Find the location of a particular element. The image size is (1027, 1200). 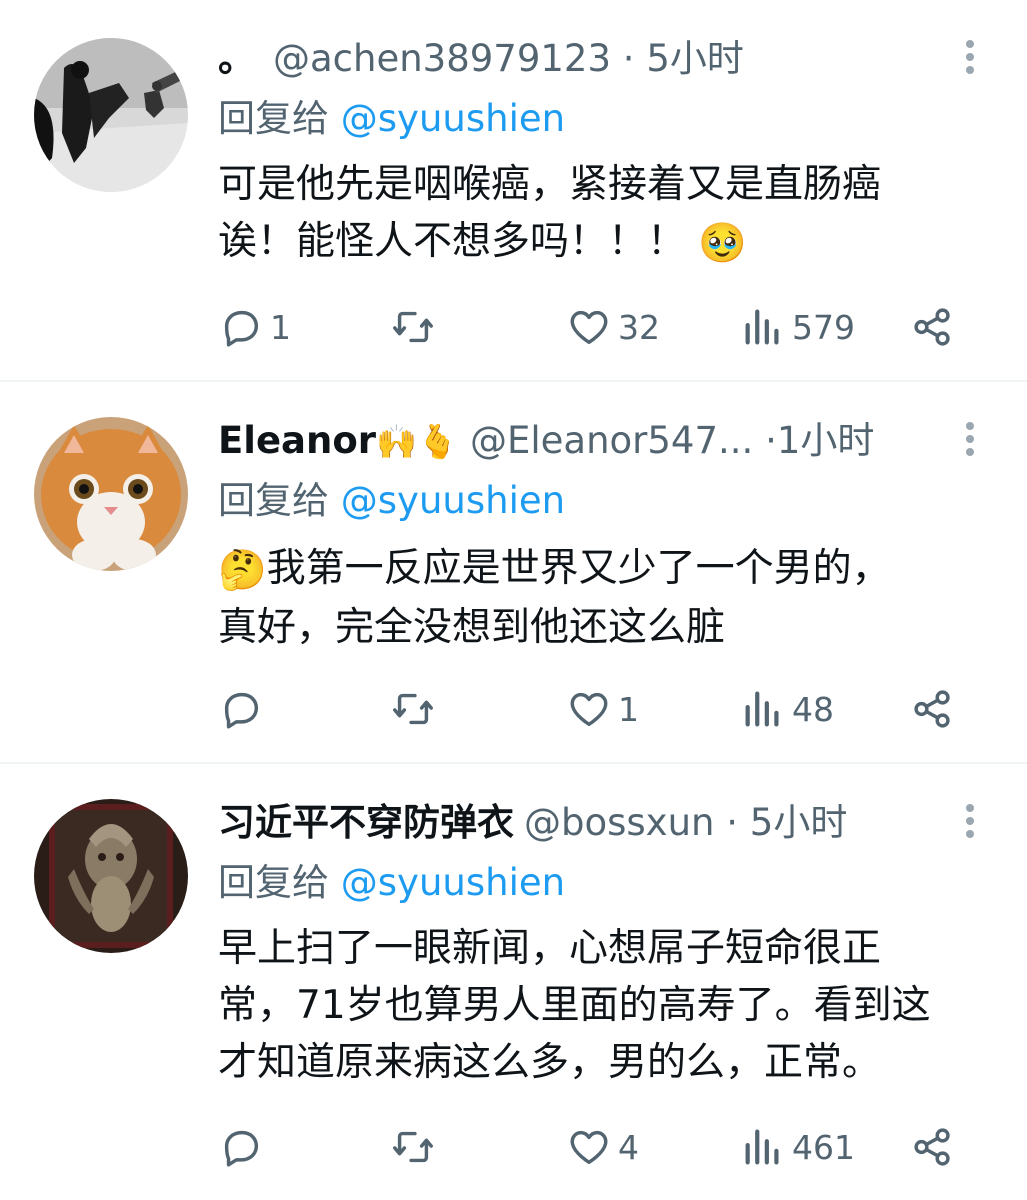

like-count: 4 is located at coordinates (628, 1147).